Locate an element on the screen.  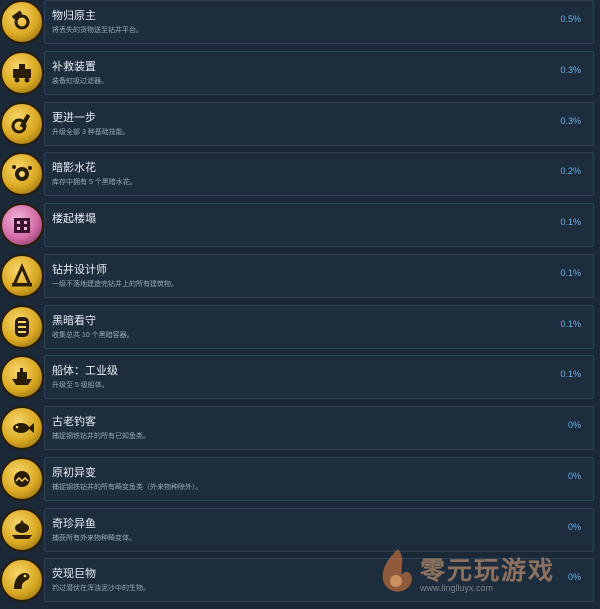
achievement-row: 暗影水花库存中拥有 5 个黑暗水花。 0.2% is located at coordinates (300, 177).